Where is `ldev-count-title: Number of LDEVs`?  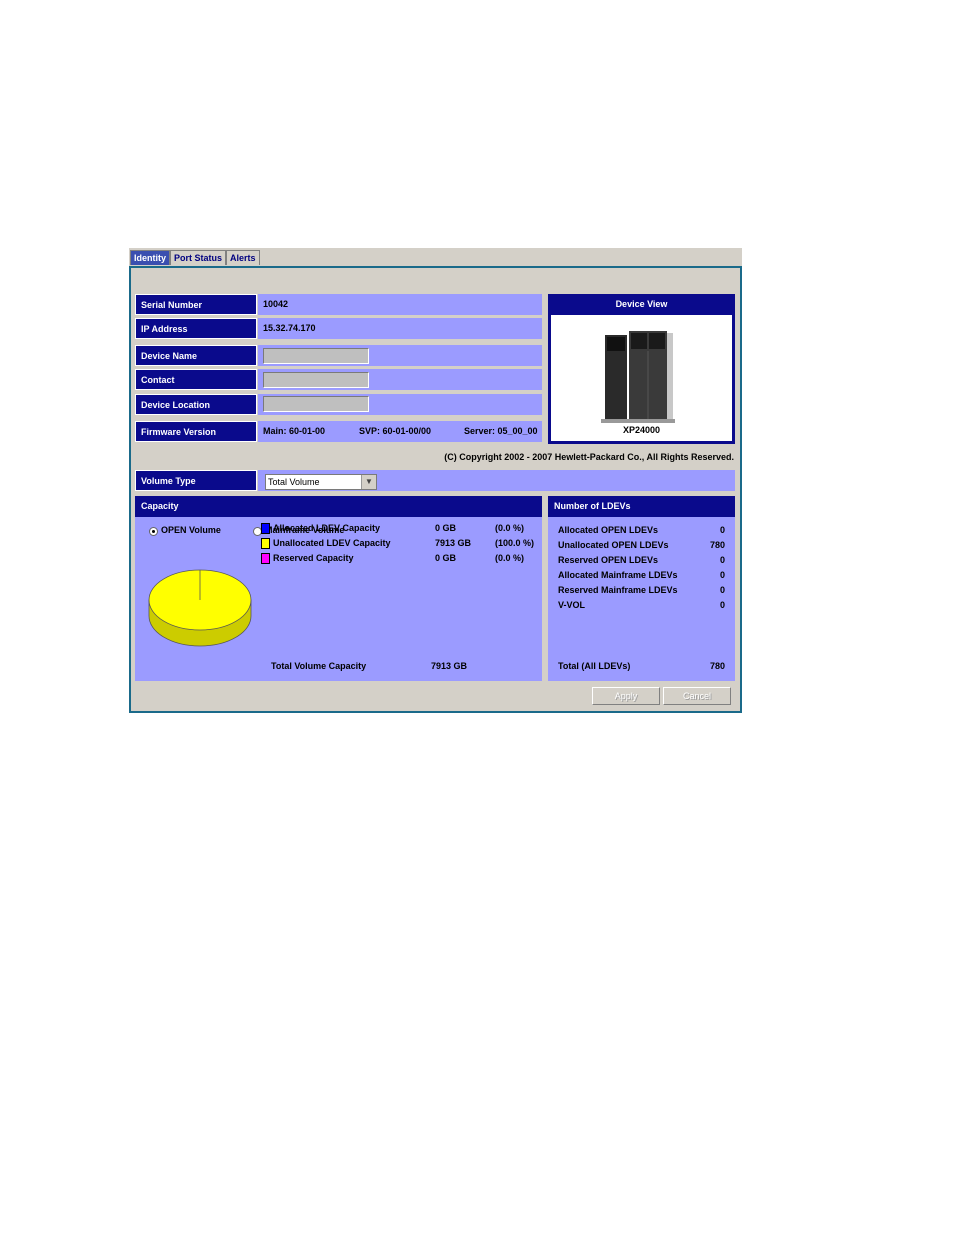
ldev-count-title: Number of LDEVs is located at coordinates (641, 506).